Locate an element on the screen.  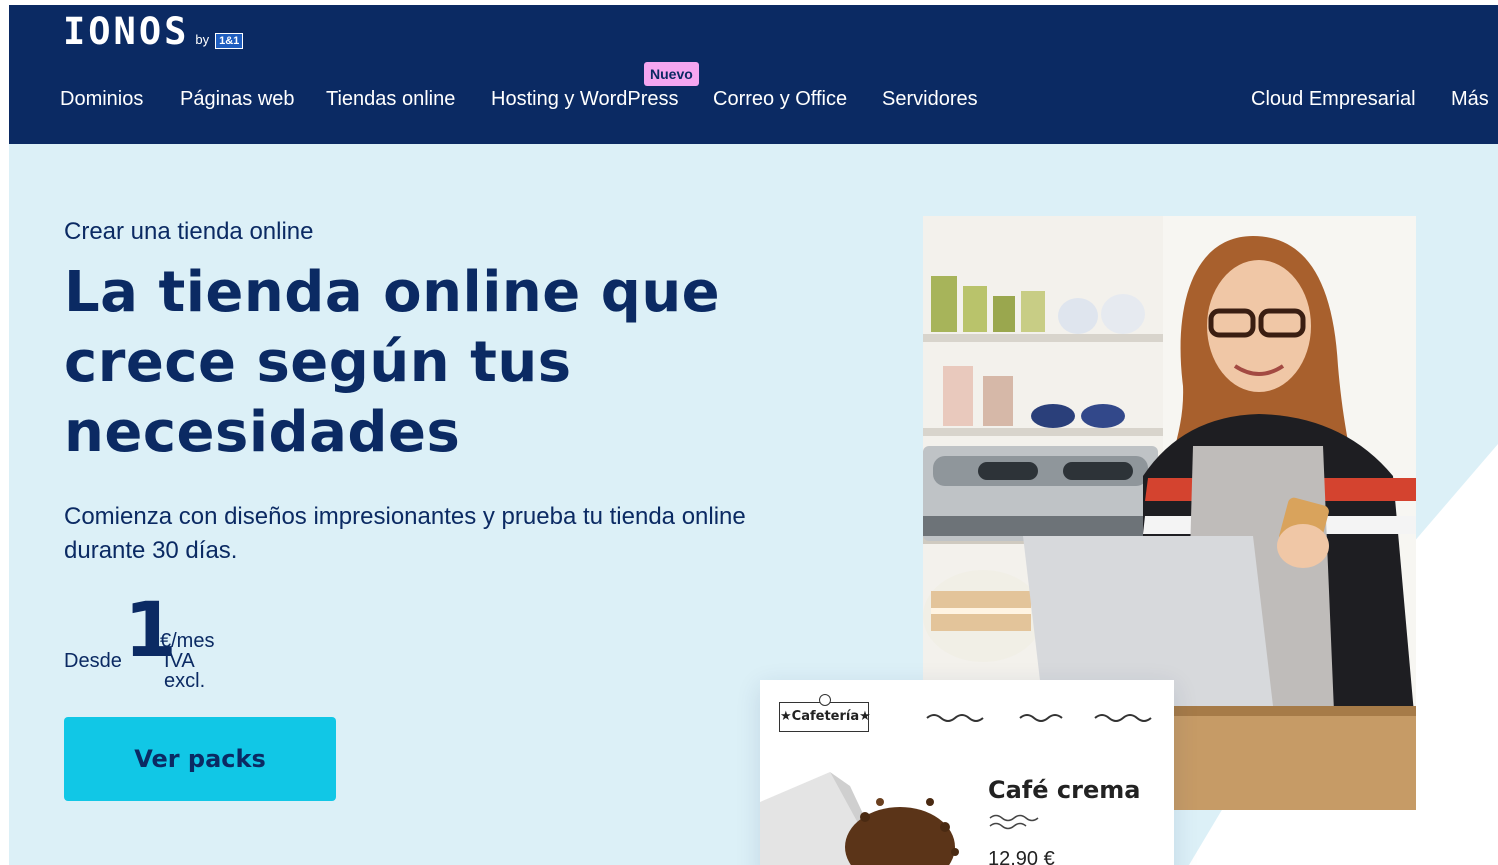
hero-eyebrow: Crear una tienda online is located at coordinates (189, 231).